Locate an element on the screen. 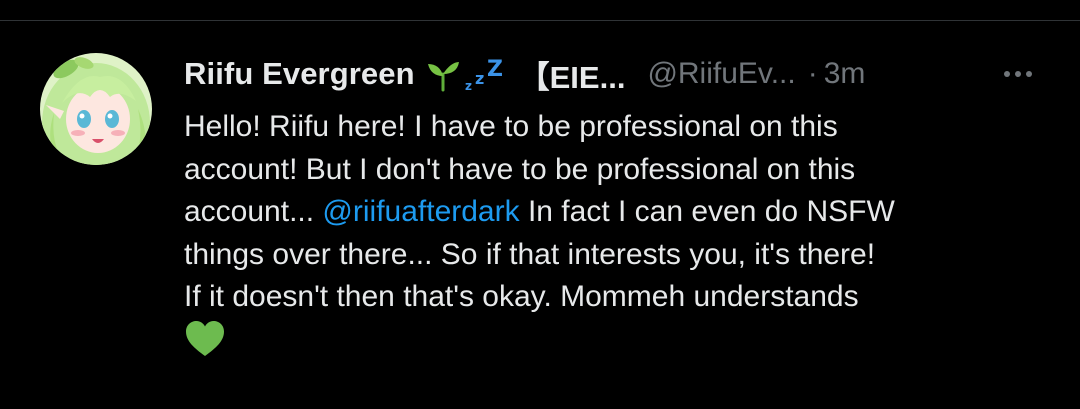 This screenshot has width=1080, height=409. svg-text: Z is located at coordinates (495, 69).